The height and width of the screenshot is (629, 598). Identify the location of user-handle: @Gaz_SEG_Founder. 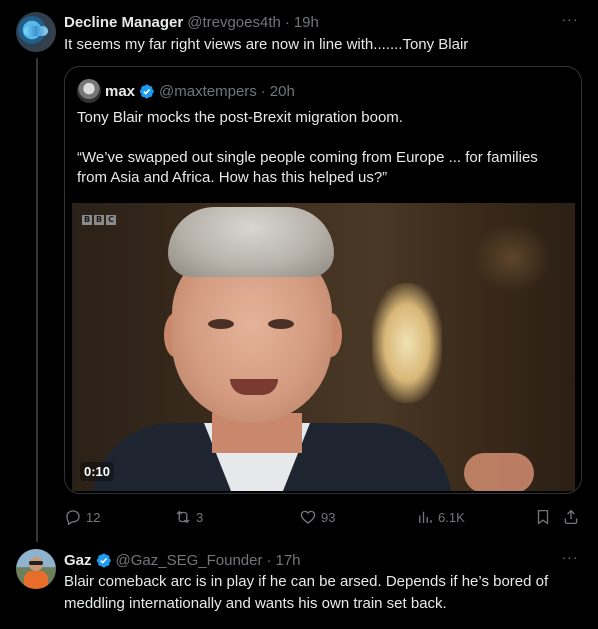
(189, 560).